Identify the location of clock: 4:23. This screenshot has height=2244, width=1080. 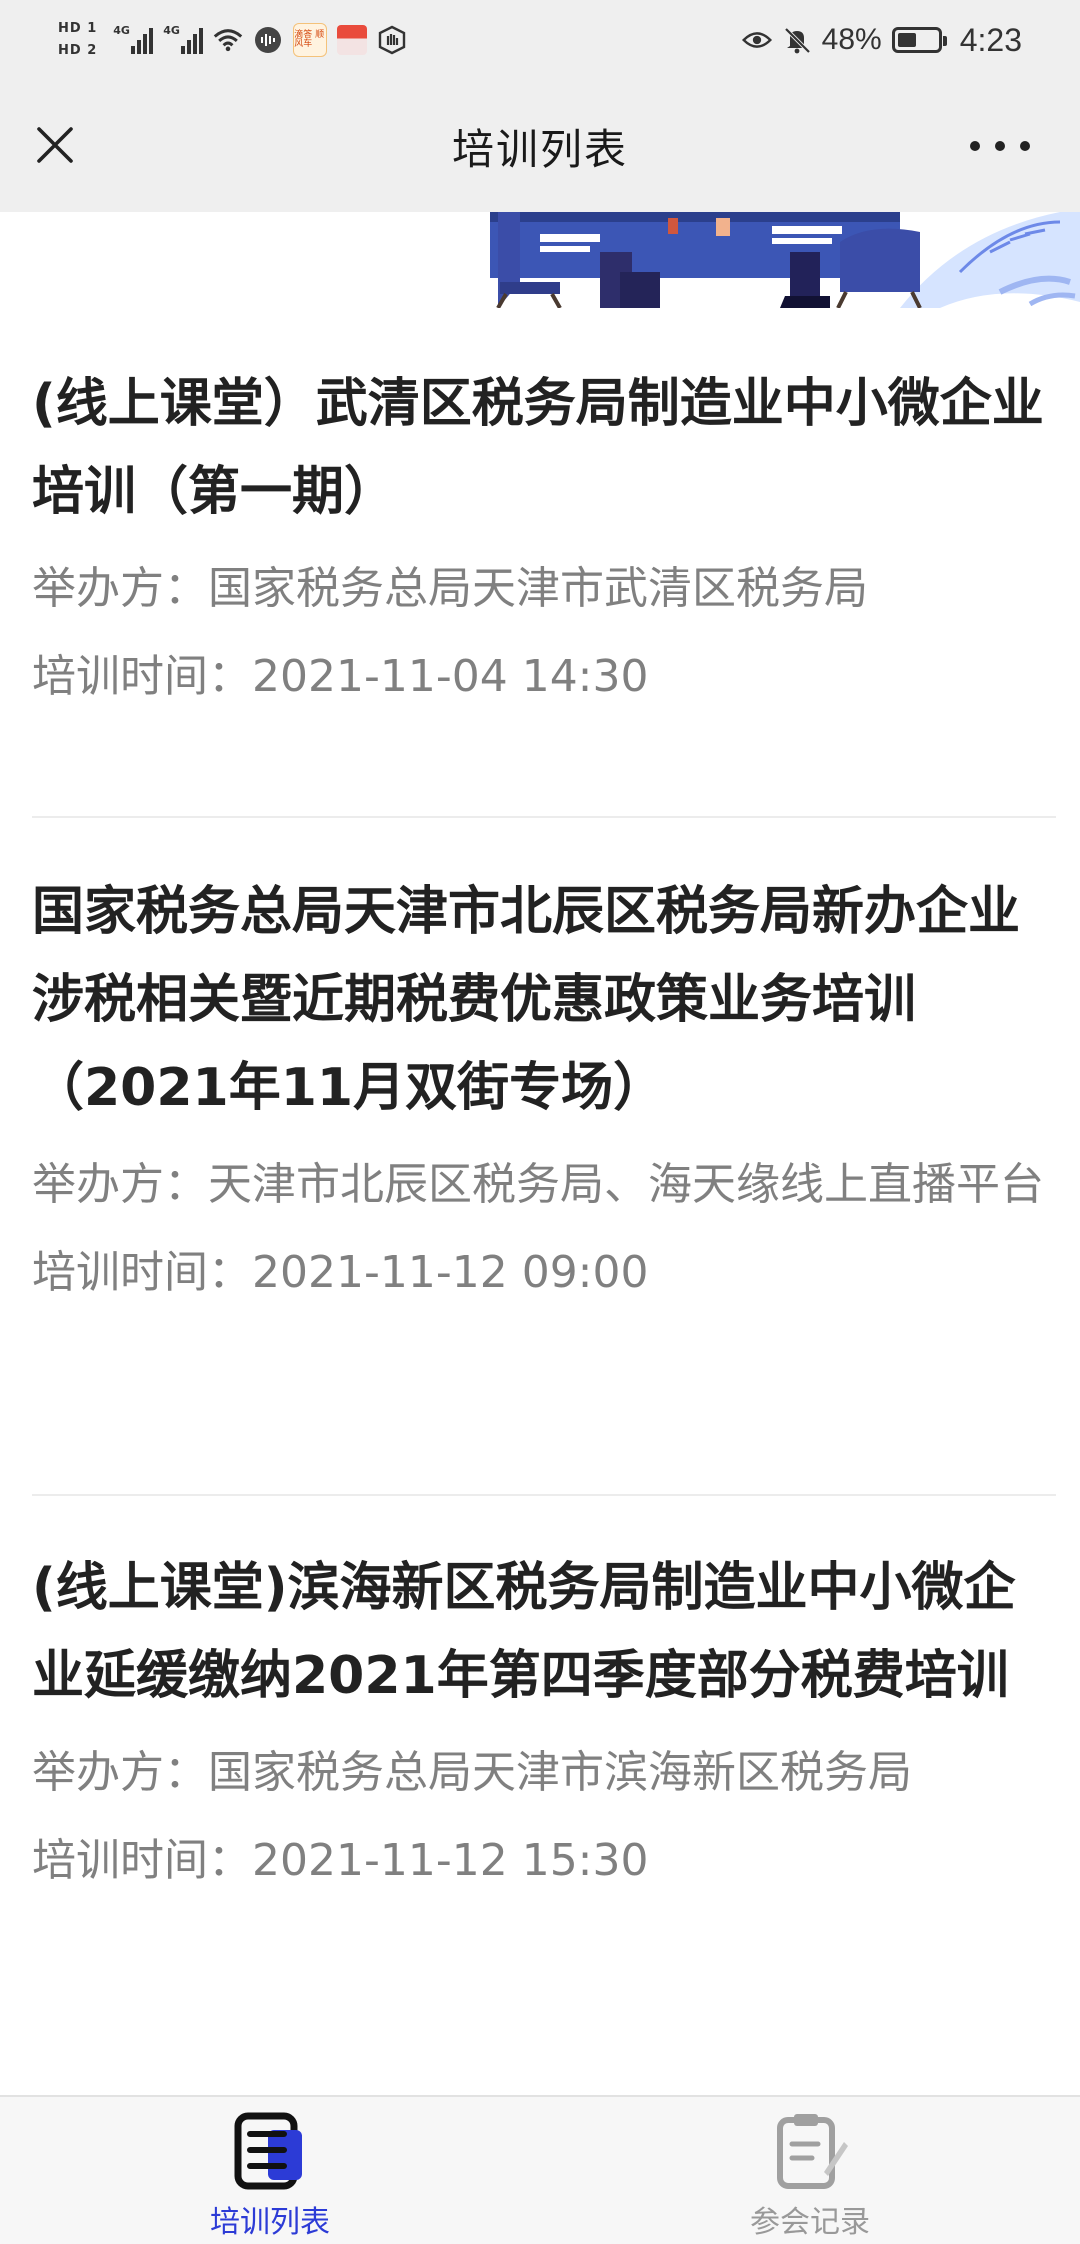
(990, 39).